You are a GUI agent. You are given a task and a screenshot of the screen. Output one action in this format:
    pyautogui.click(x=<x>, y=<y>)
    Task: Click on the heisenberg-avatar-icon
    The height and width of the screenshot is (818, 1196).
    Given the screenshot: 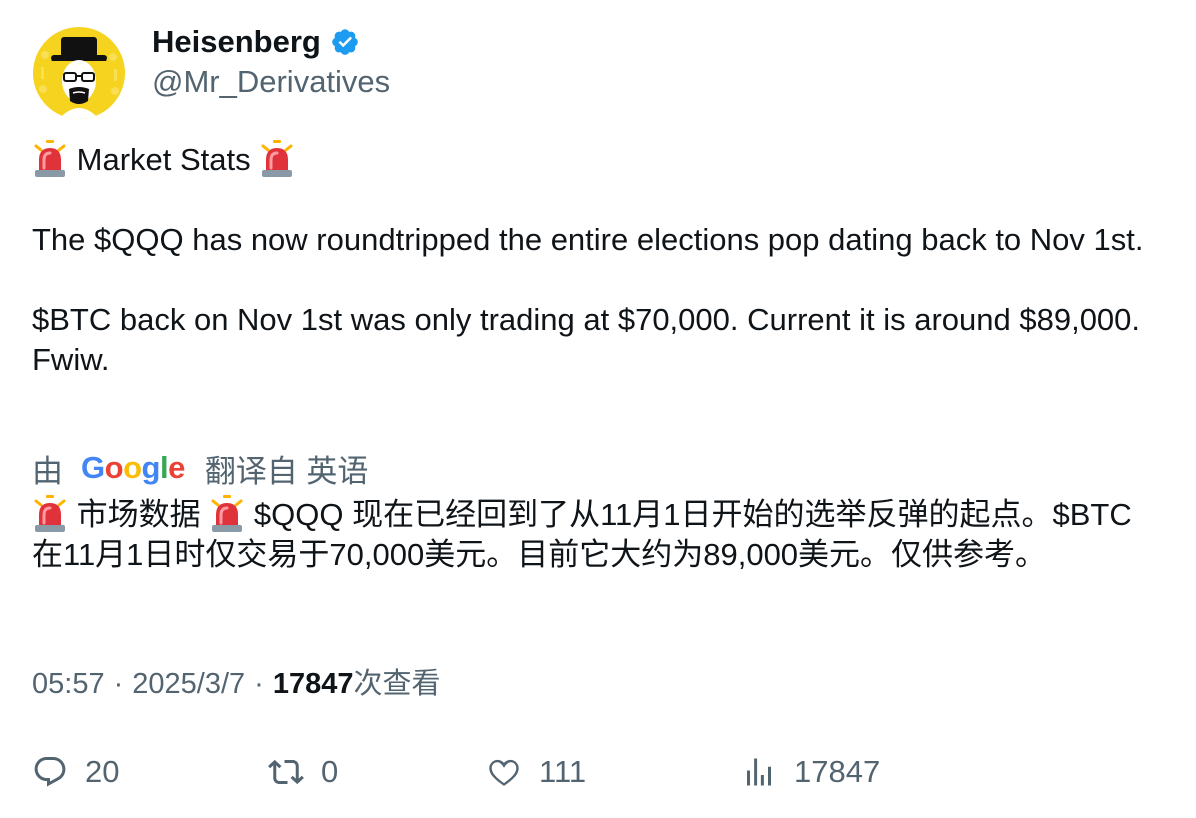 What is the action you would take?
    pyautogui.click(x=79, y=73)
    